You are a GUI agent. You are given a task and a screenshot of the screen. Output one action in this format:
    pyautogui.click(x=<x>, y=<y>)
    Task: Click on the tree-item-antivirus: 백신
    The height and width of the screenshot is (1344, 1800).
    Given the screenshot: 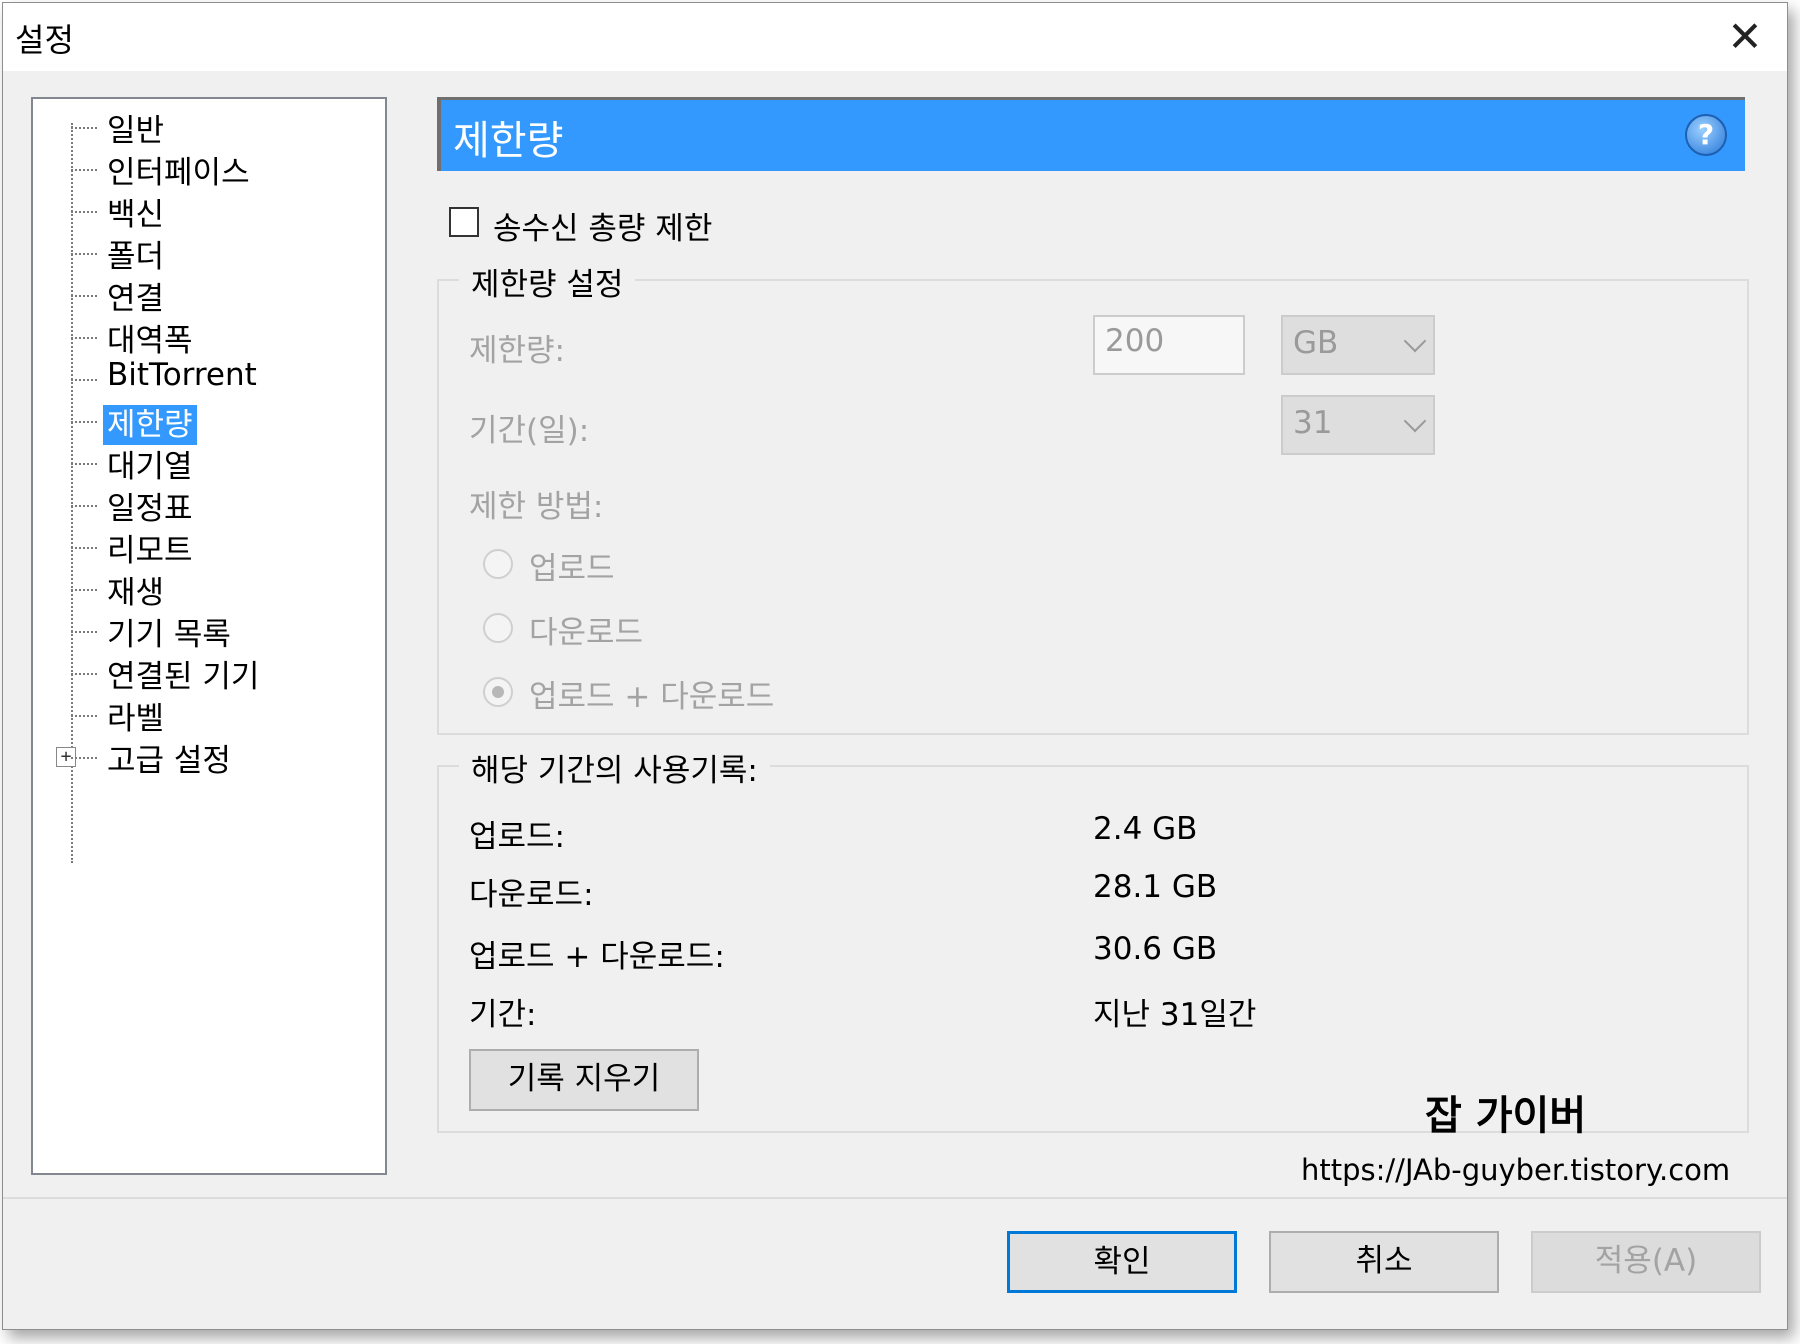 What is the action you would take?
    pyautogui.click(x=119, y=211)
    